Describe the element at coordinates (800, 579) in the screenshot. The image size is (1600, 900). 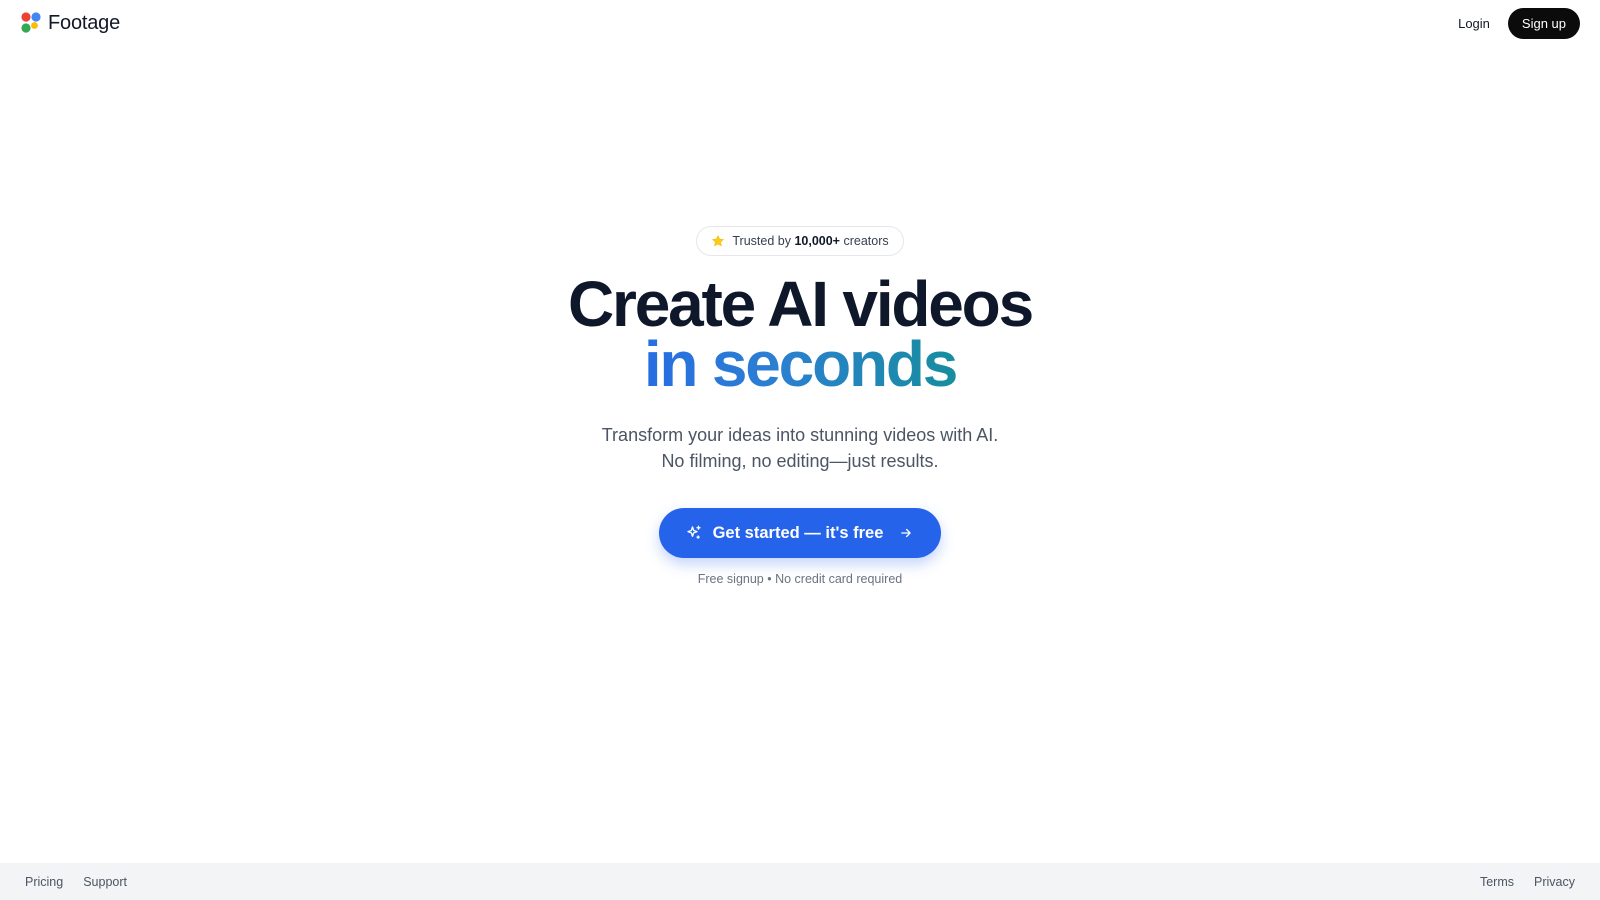
I see `cta-note: Free signup • No credit card required` at that location.